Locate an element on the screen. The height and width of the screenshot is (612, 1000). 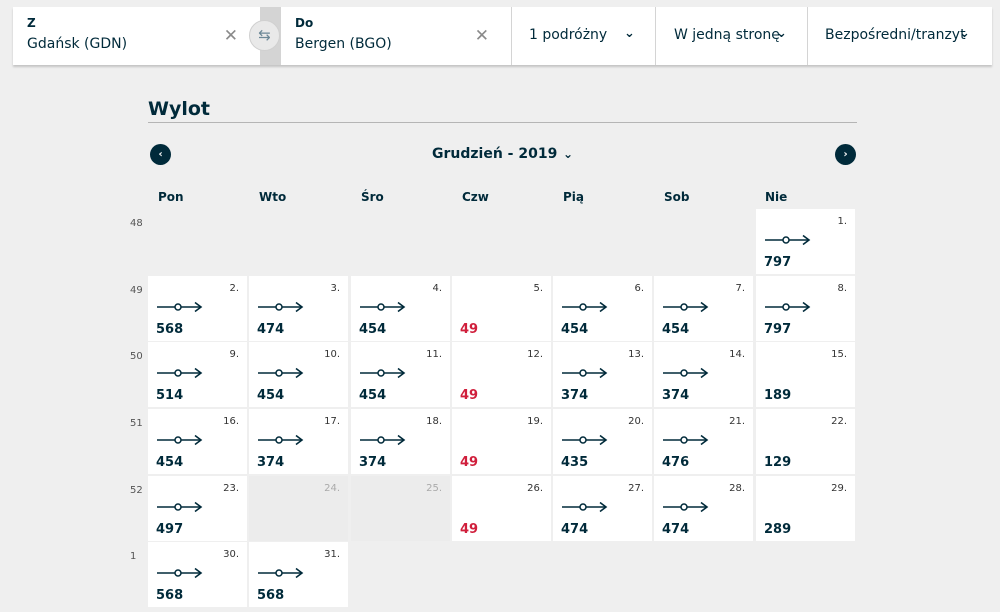
calendar-day-cell: 3. 474 is located at coordinates (298, 308).